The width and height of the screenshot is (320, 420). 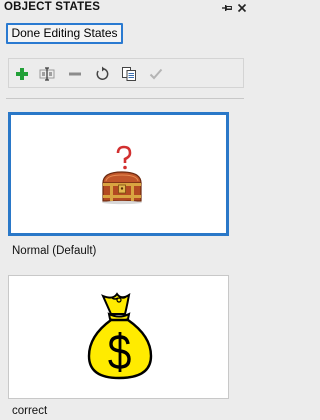 I want to click on close-icon, so click(x=242, y=8).